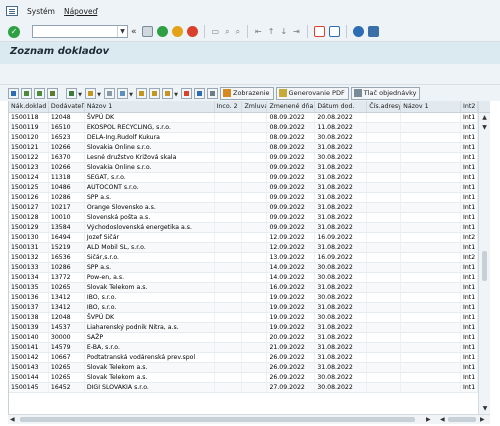  I want to click on customize-icon, so click(373, 31).